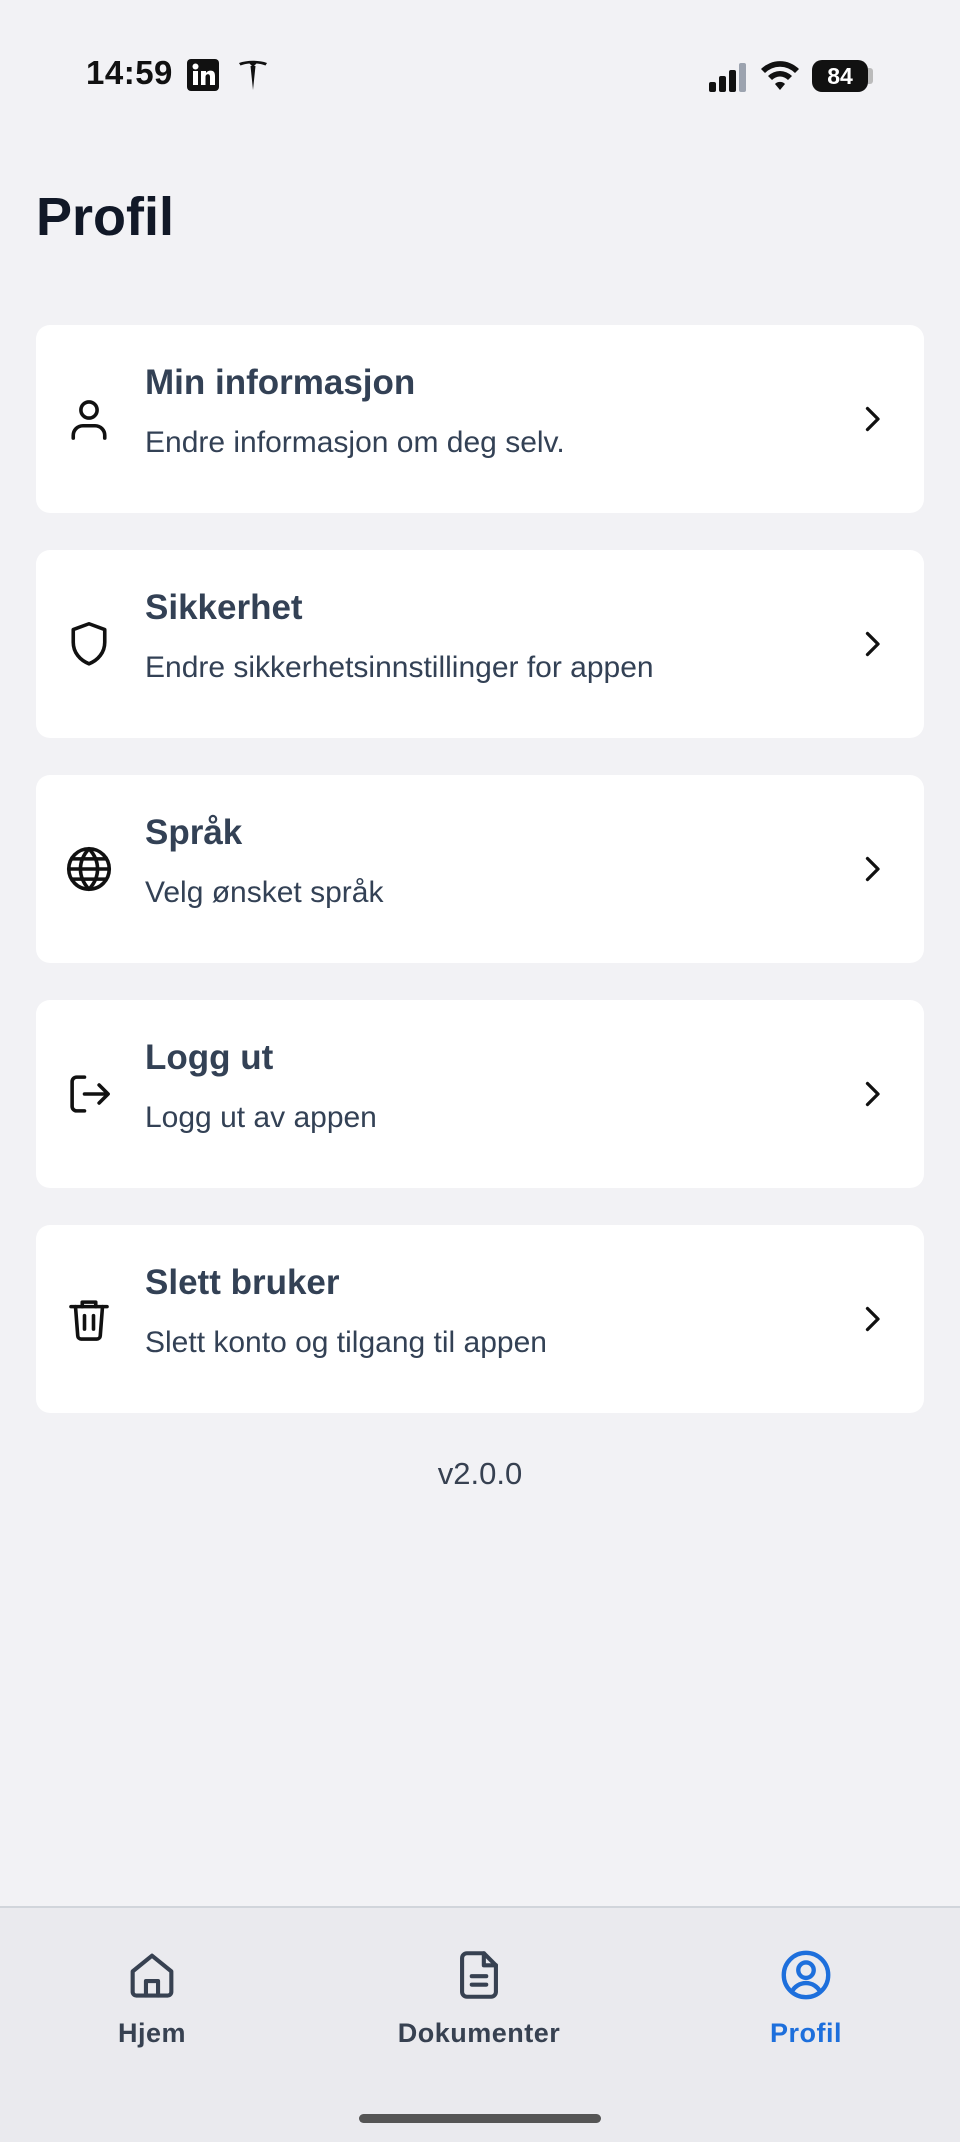 This screenshot has height=2142, width=960. I want to click on bottom-nav: Hjem Dokumenter Profil, so click(480, 2024).